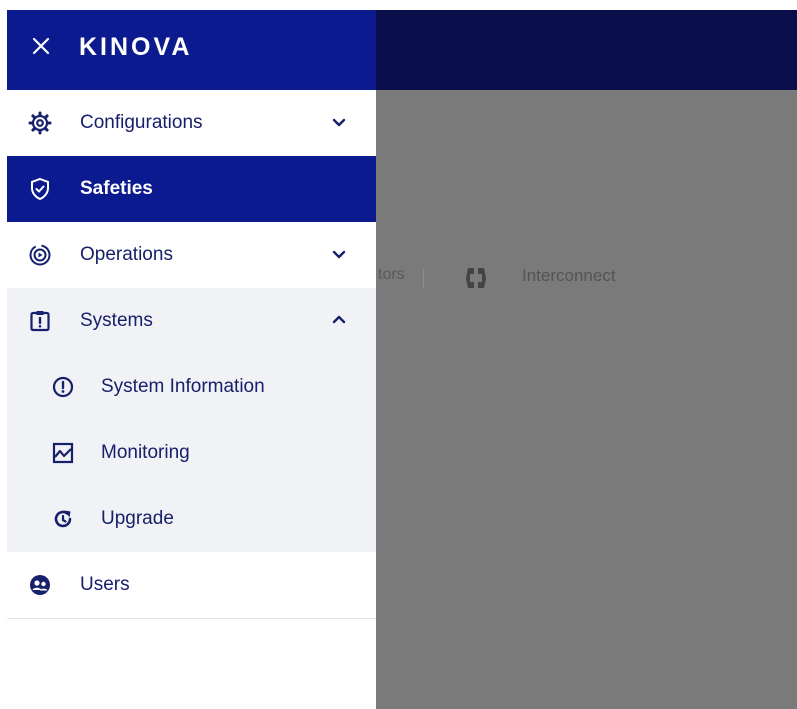 Image resolution: width=797 pixels, height=709 pixels. Describe the element at coordinates (191, 618) in the screenshot. I see `drawer-divider` at that location.